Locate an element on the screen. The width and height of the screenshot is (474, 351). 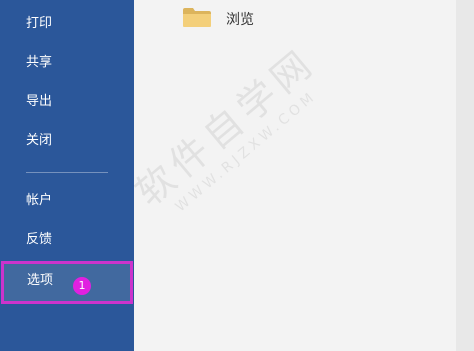
sidebar-divider is located at coordinates (67, 172).